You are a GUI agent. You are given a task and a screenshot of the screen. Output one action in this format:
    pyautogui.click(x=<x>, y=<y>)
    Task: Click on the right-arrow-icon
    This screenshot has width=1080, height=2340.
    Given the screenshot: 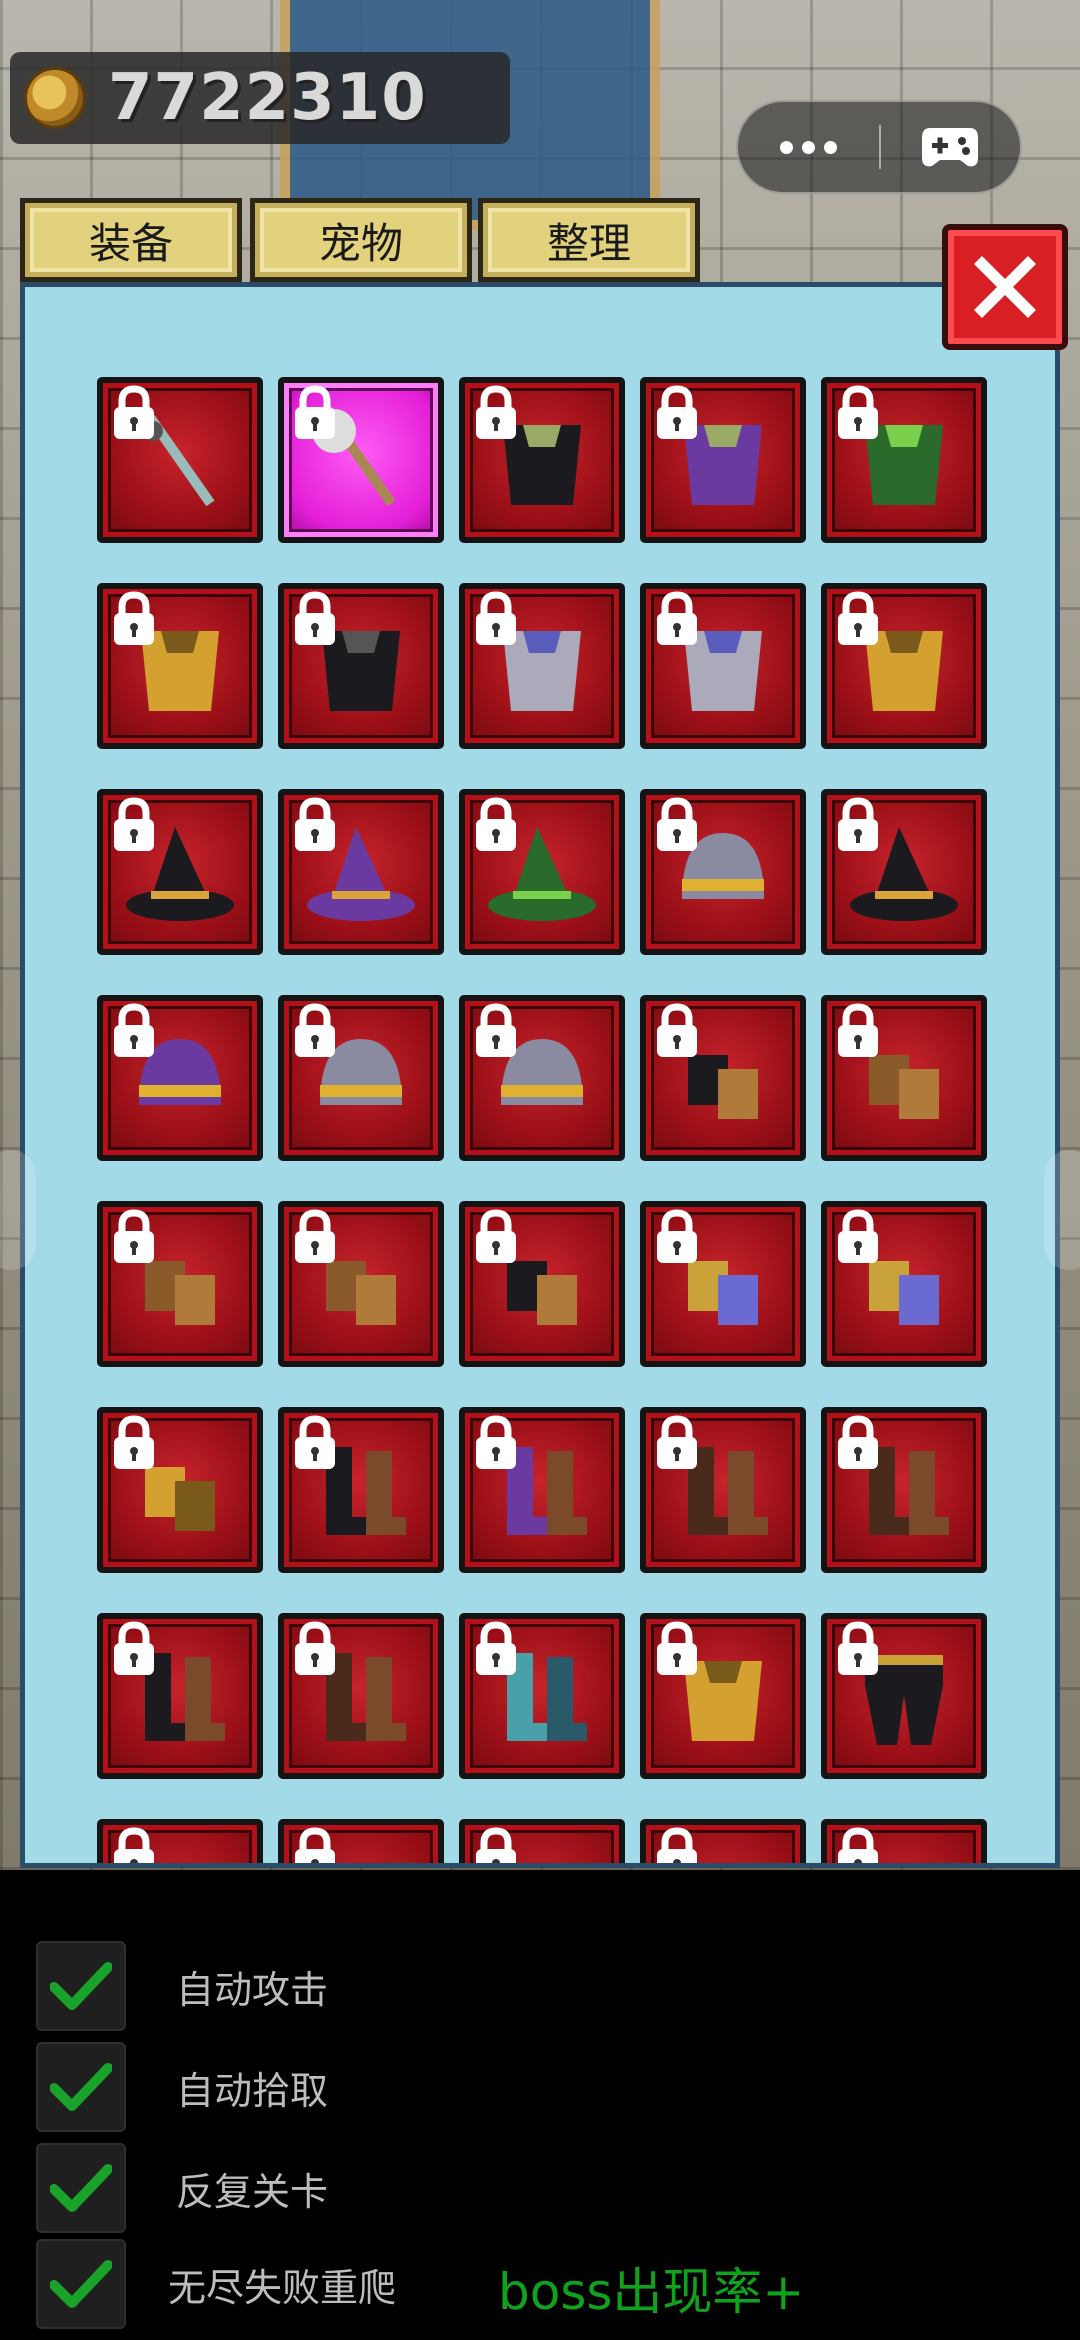 What is the action you would take?
    pyautogui.click(x=1062, y=1210)
    